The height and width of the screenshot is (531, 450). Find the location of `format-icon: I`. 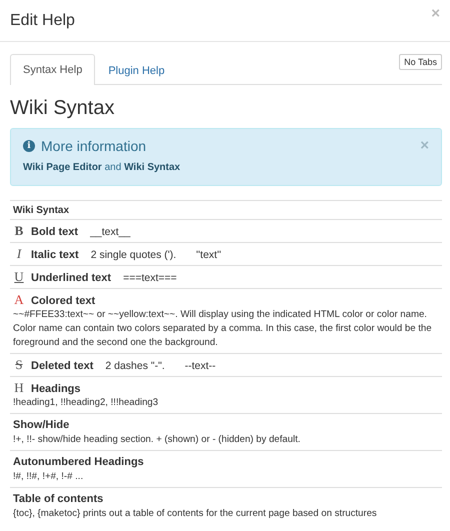

format-icon: I is located at coordinates (19, 254).